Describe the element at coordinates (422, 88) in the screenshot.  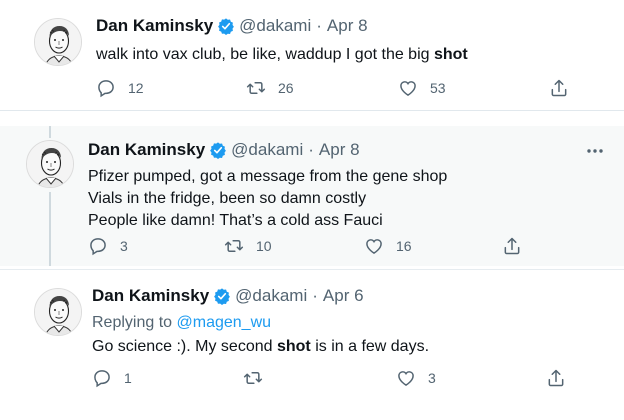
I see `like-button: 53` at that location.